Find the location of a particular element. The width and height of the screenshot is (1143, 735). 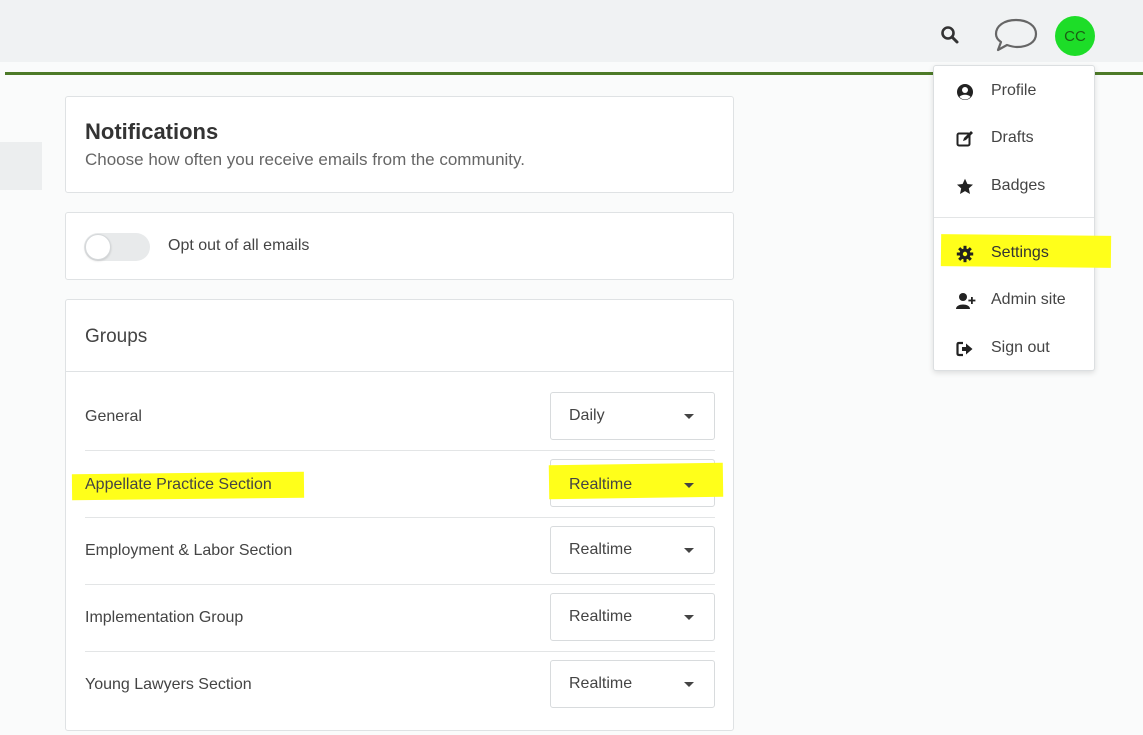

menu-item-drafts: Drafts is located at coordinates (1014, 138).